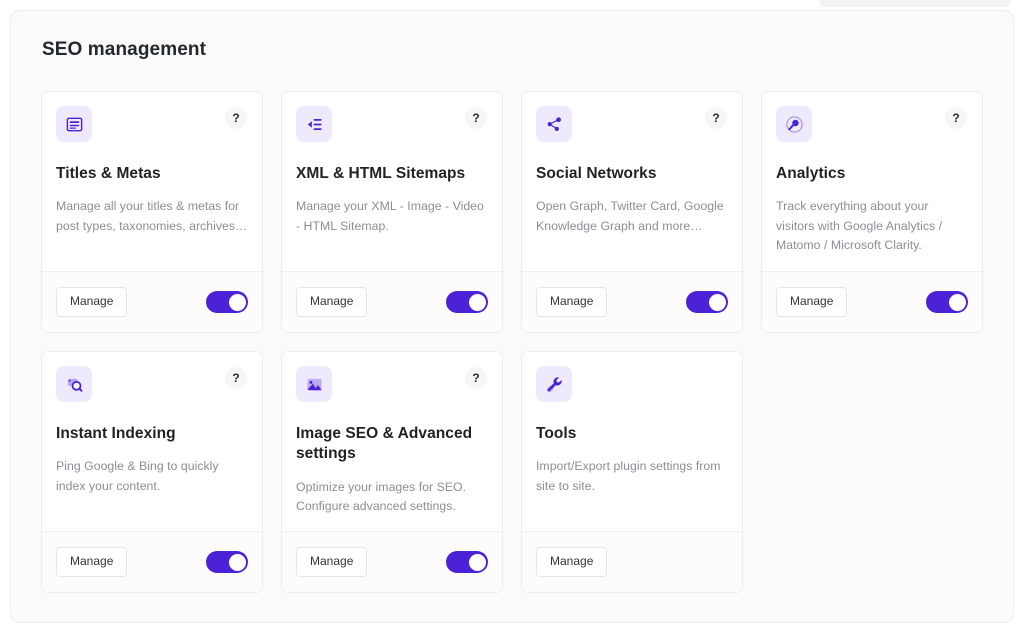  What do you see at coordinates (794, 124) in the screenshot?
I see `analytics-magnifier-icon` at bounding box center [794, 124].